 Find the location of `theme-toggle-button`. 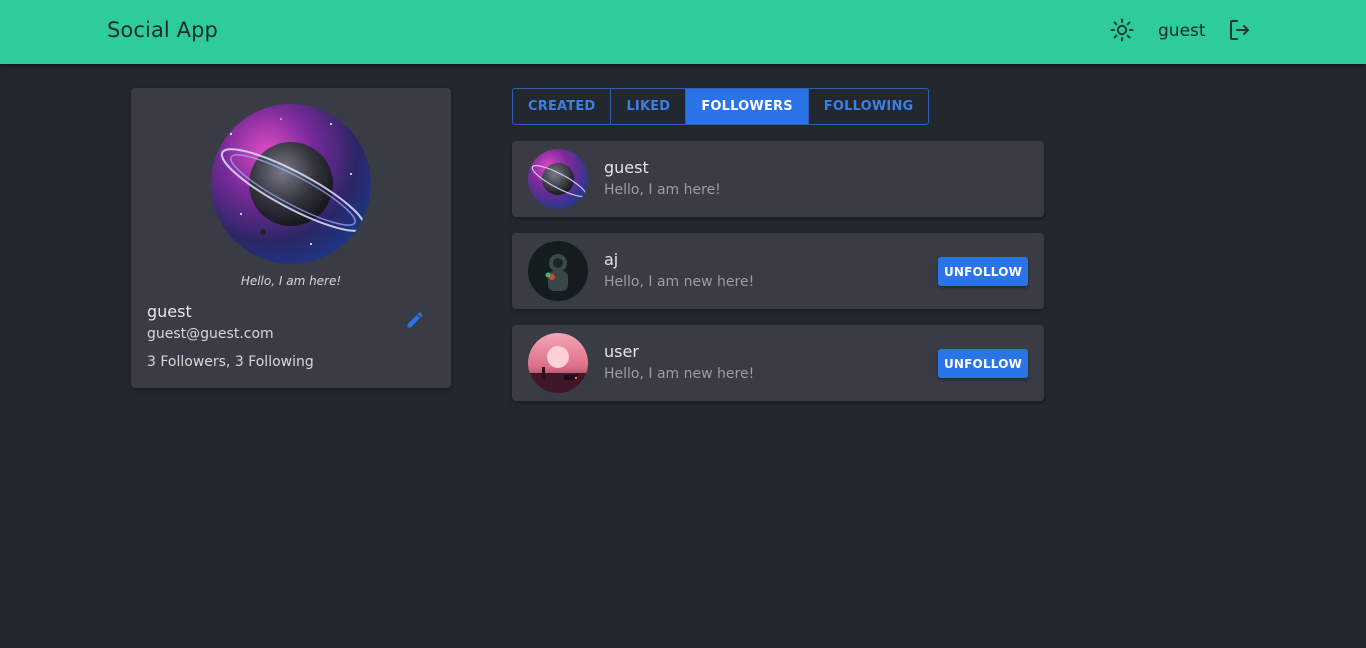

theme-toggle-button is located at coordinates (1122, 32).